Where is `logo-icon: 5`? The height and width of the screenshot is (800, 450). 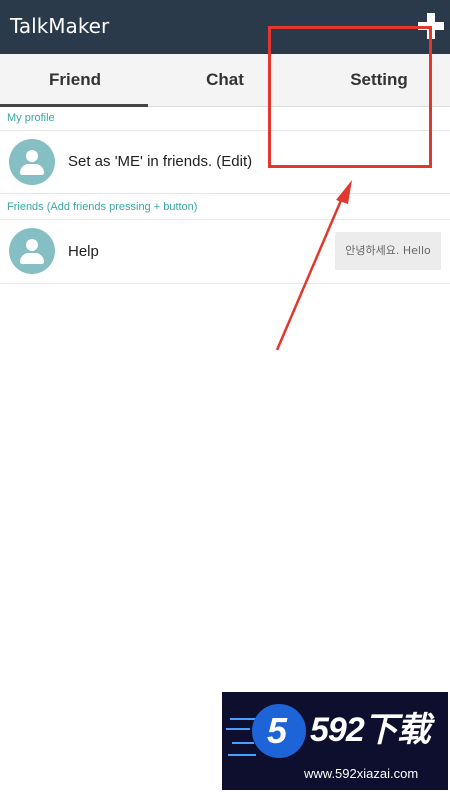 logo-icon: 5 is located at coordinates (279, 731).